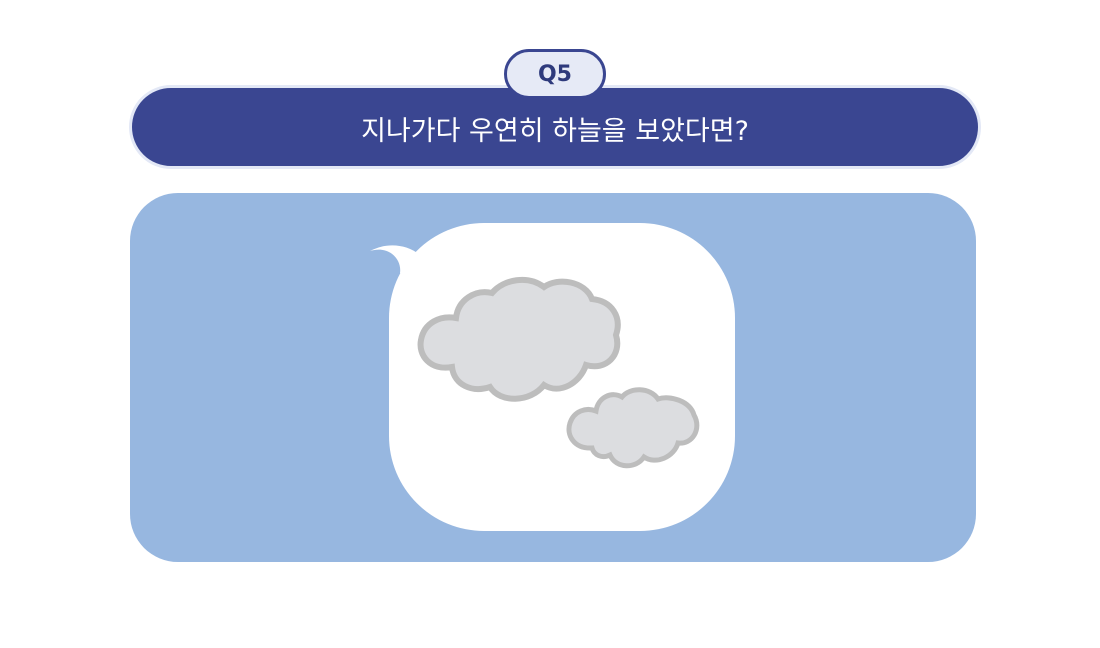  What do you see at coordinates (555, 131) in the screenshot?
I see `question-text: 지나가다 우연히 하늘을 보았다면?` at bounding box center [555, 131].